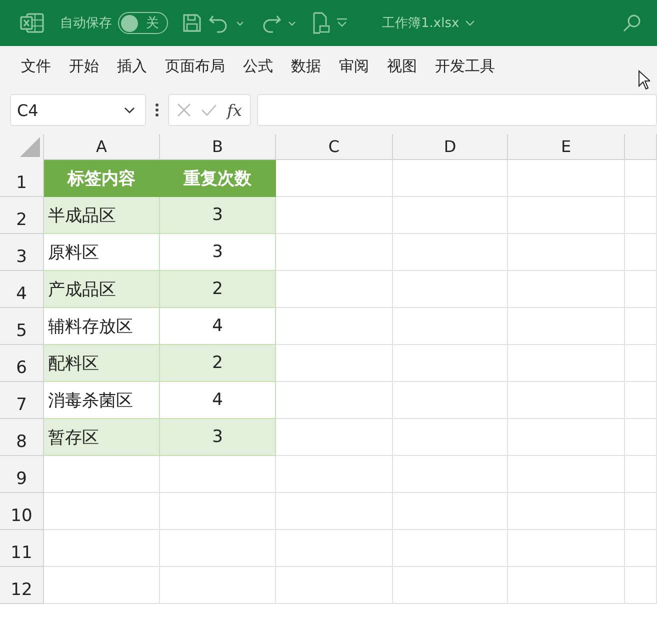  What do you see at coordinates (102, 178) in the screenshot?
I see `header-cell: 标签内容` at bounding box center [102, 178].